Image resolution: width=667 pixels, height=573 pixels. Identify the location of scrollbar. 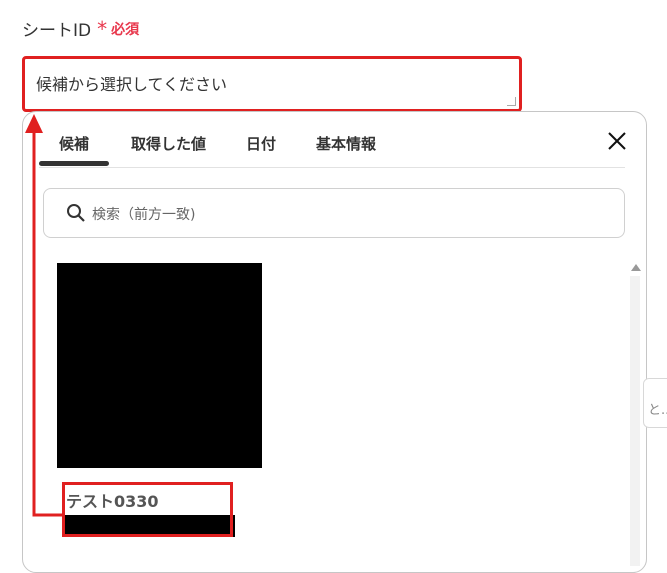
(635, 414).